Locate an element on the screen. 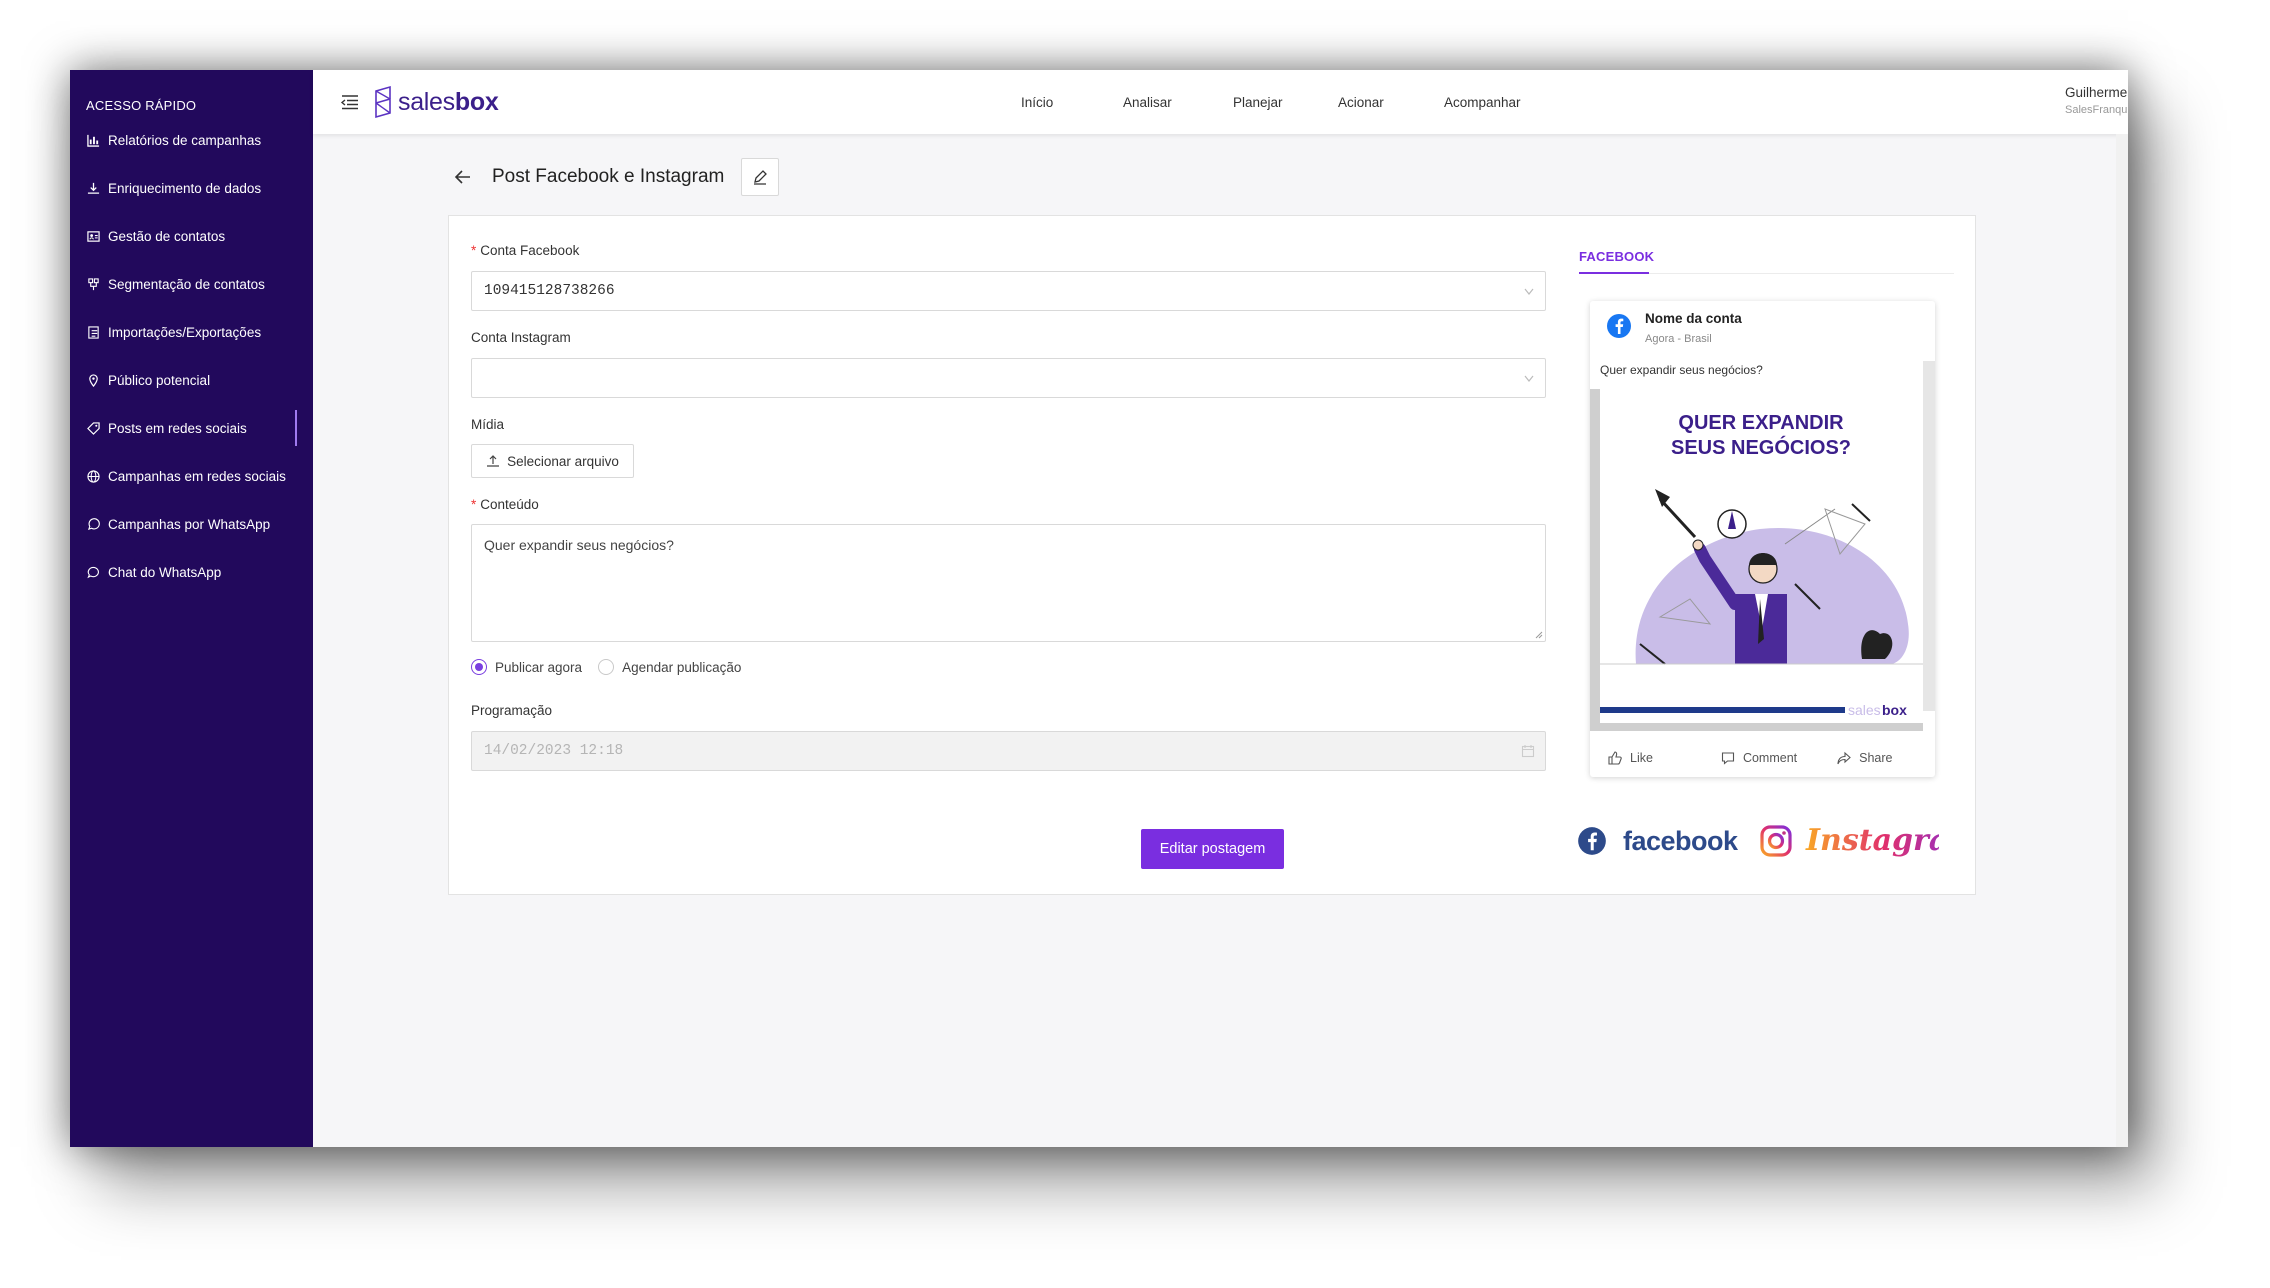 This screenshot has height=1288, width=2270. download-icon is located at coordinates (93, 188).